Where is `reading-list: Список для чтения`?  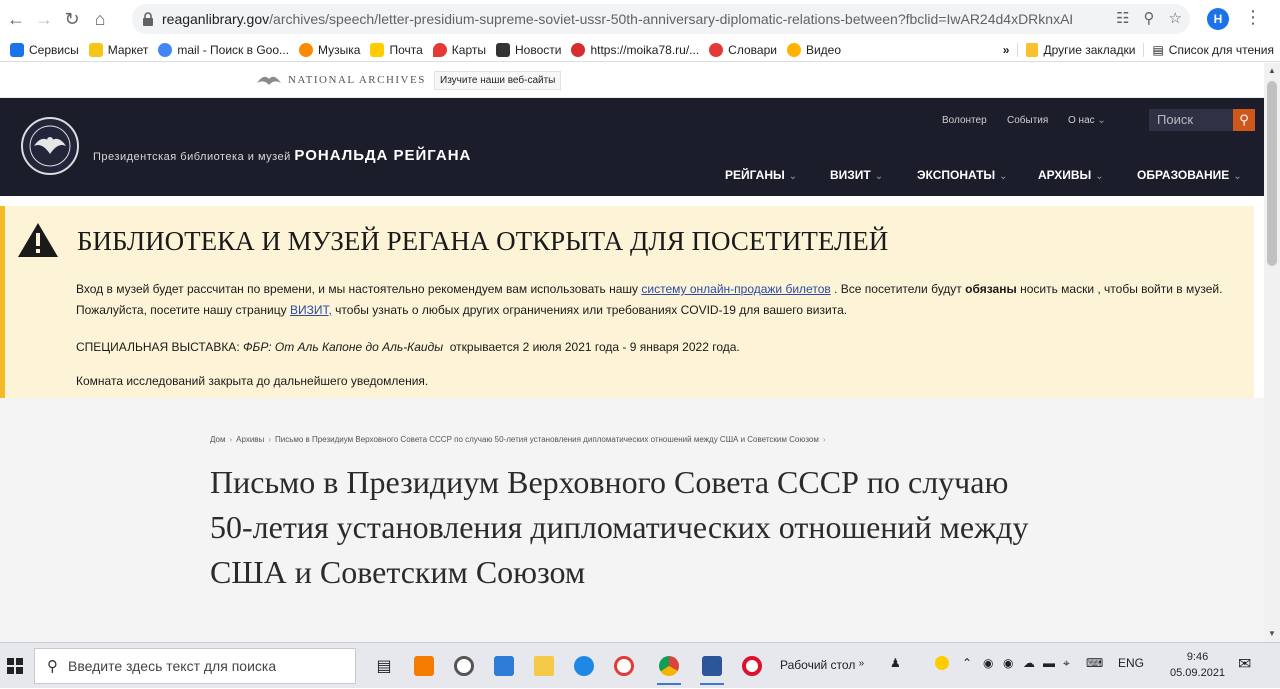
reading-list: Список для чтения is located at coordinates (1221, 50).